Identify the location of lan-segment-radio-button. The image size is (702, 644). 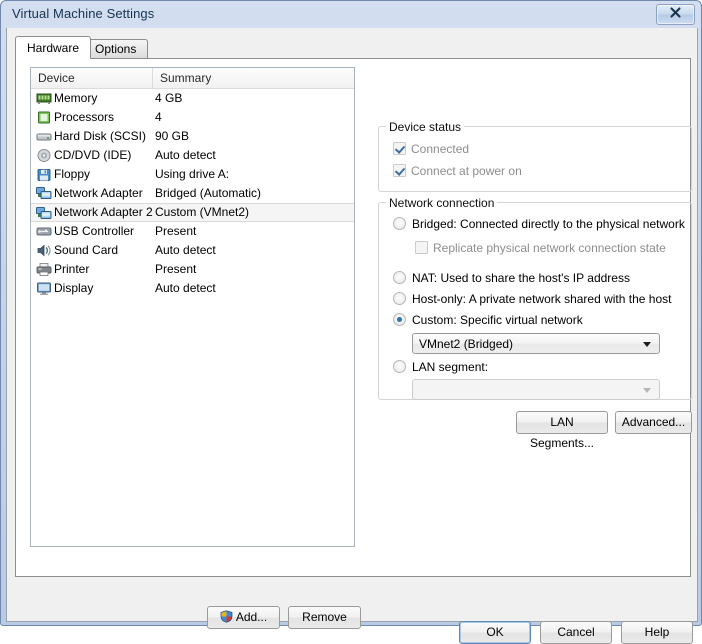
(399, 366).